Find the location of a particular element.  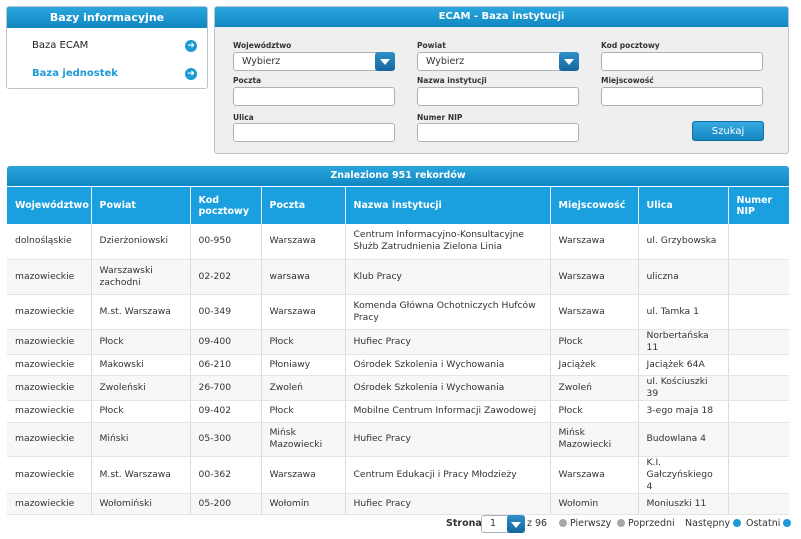

next-page-link: Następny is located at coordinates (713, 523).